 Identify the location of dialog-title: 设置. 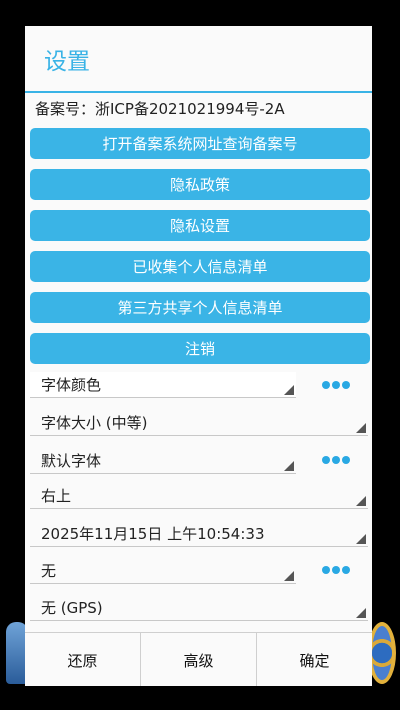
(67, 61).